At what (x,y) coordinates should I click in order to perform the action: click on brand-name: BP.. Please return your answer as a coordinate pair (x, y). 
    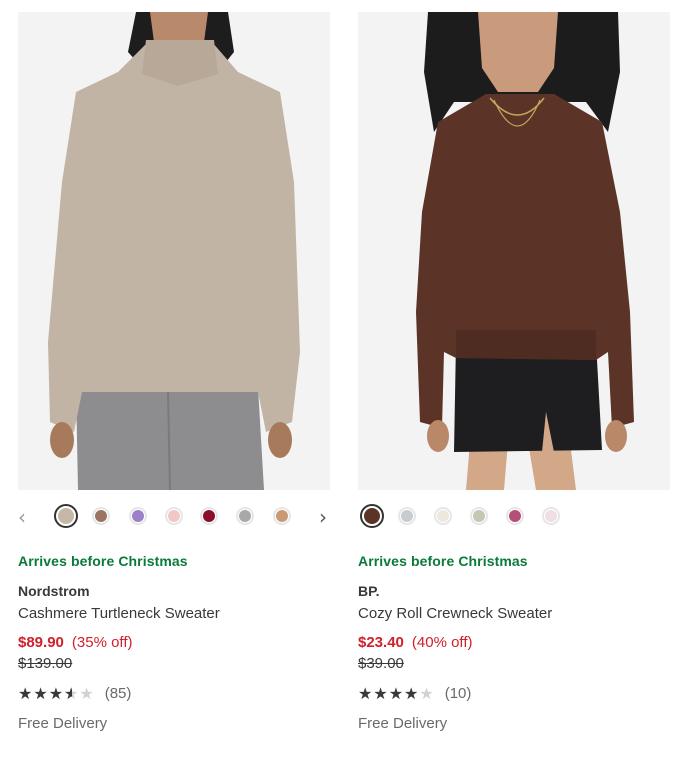
    Looking at the image, I should click on (514, 591).